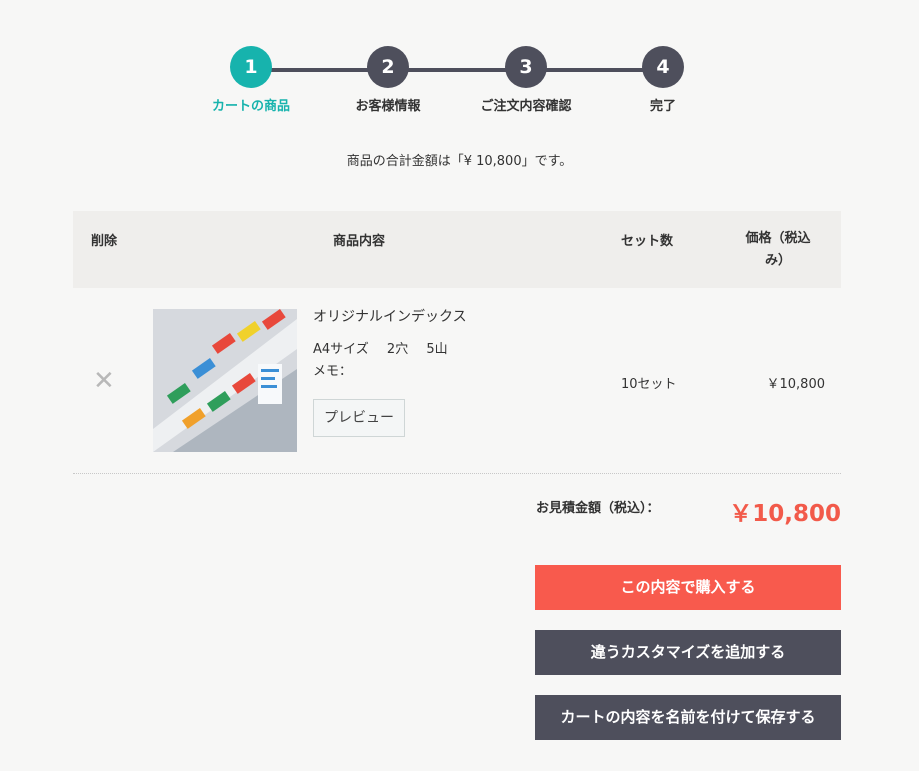 The image size is (919, 771). Describe the element at coordinates (777, 260) in the screenshot. I see `header-price-line2: み）` at that location.